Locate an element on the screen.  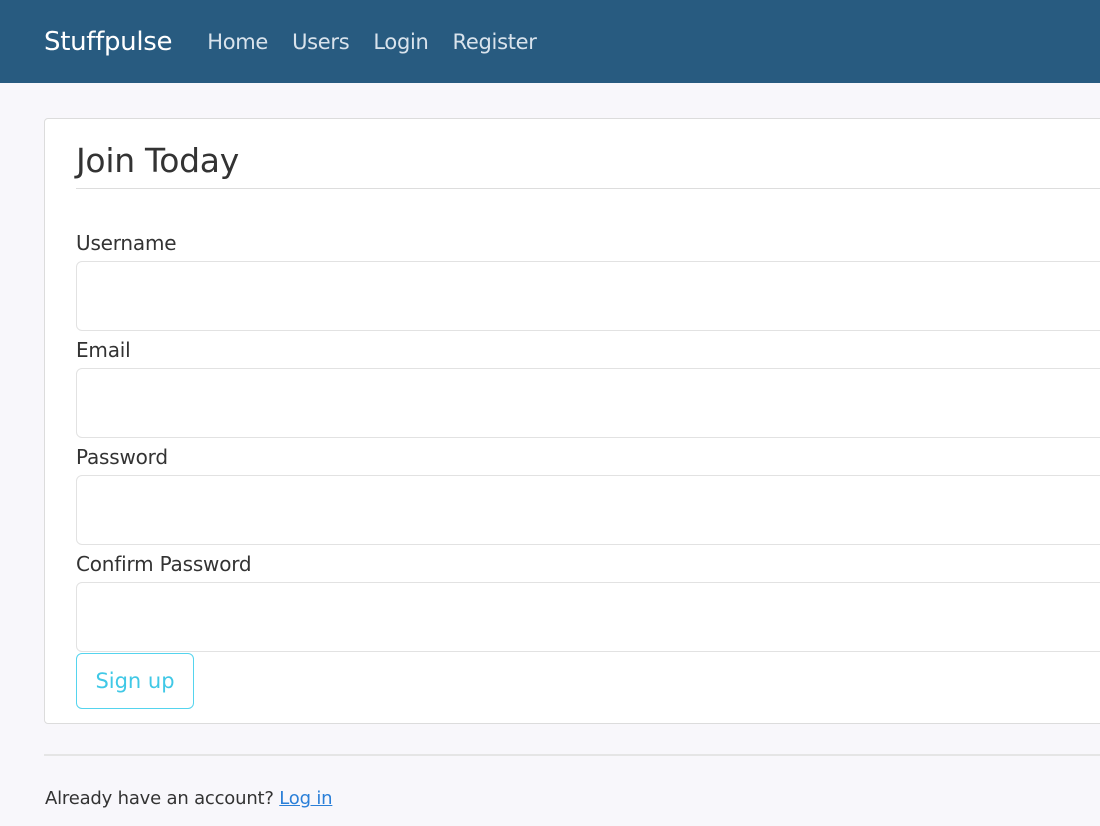
username-input is located at coordinates (588, 296).